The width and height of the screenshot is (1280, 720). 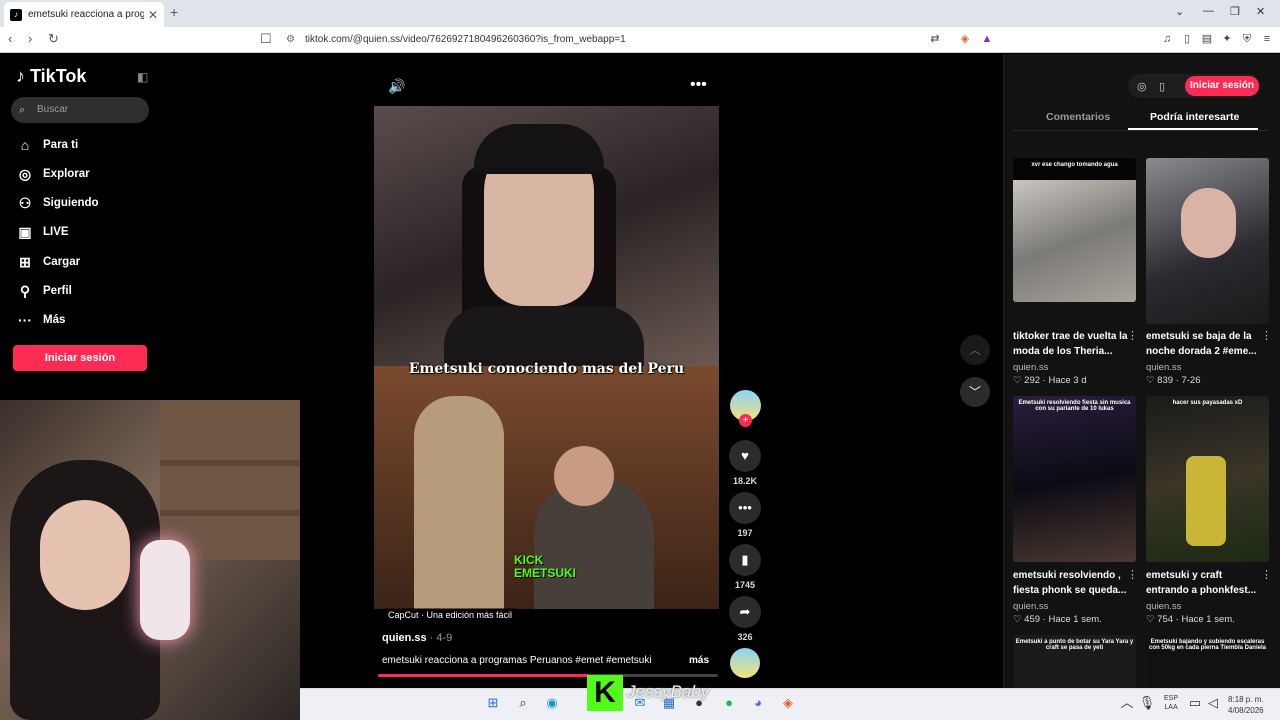 I want to click on author-avatar: +, so click(x=745, y=408).